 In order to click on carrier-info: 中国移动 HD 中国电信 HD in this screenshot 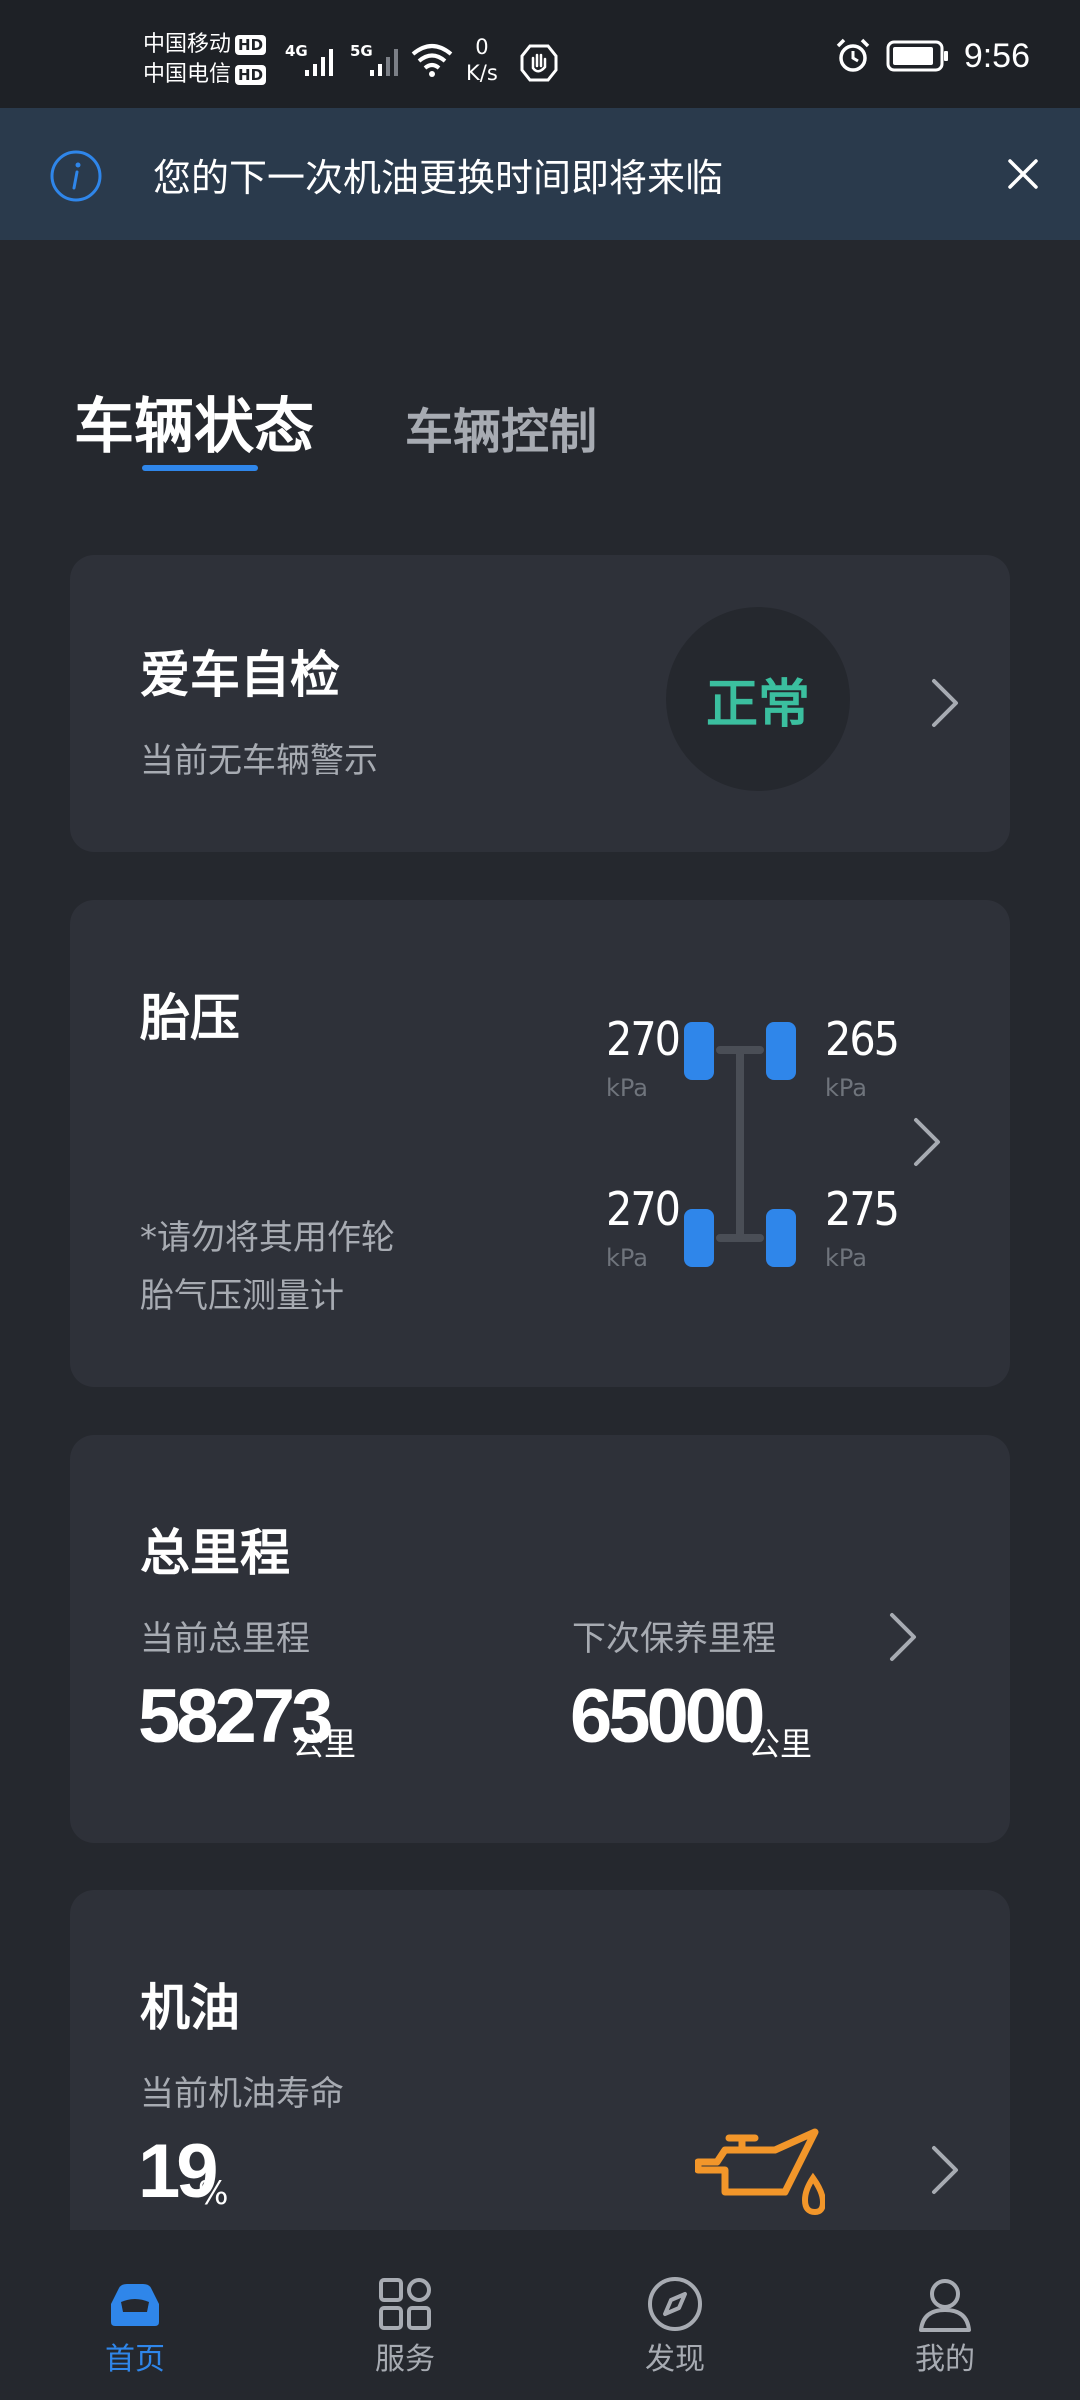, I will do `click(205, 60)`.